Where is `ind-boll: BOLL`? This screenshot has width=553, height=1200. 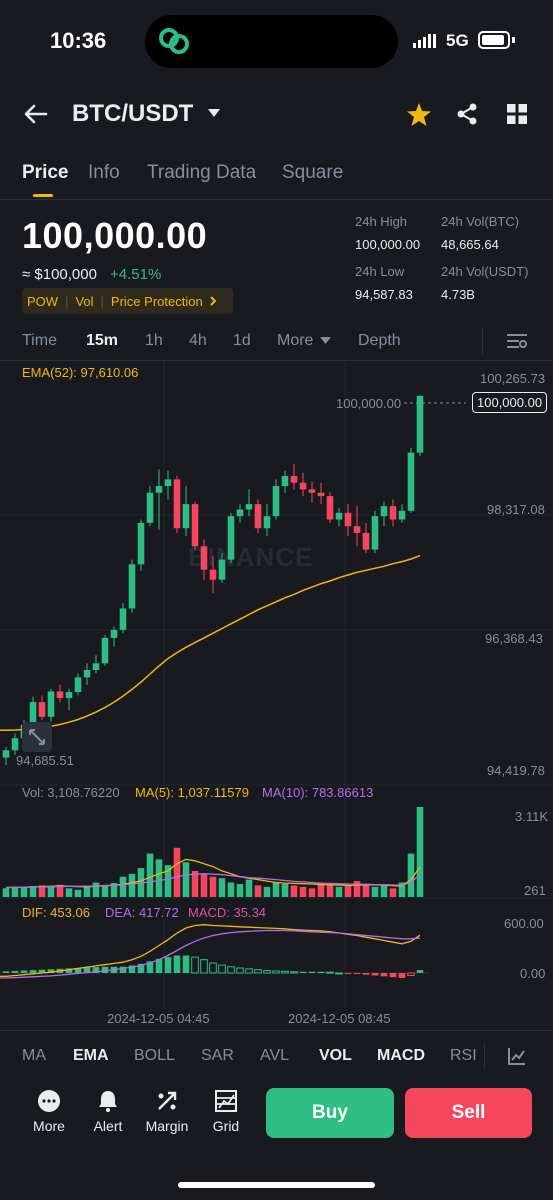 ind-boll: BOLL is located at coordinates (154, 1056).